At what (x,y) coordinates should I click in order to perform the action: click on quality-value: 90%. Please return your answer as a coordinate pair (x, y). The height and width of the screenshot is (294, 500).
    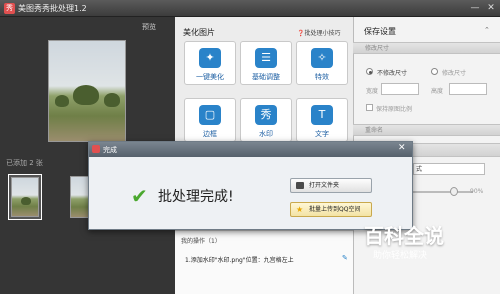
    Looking at the image, I should click on (477, 191).